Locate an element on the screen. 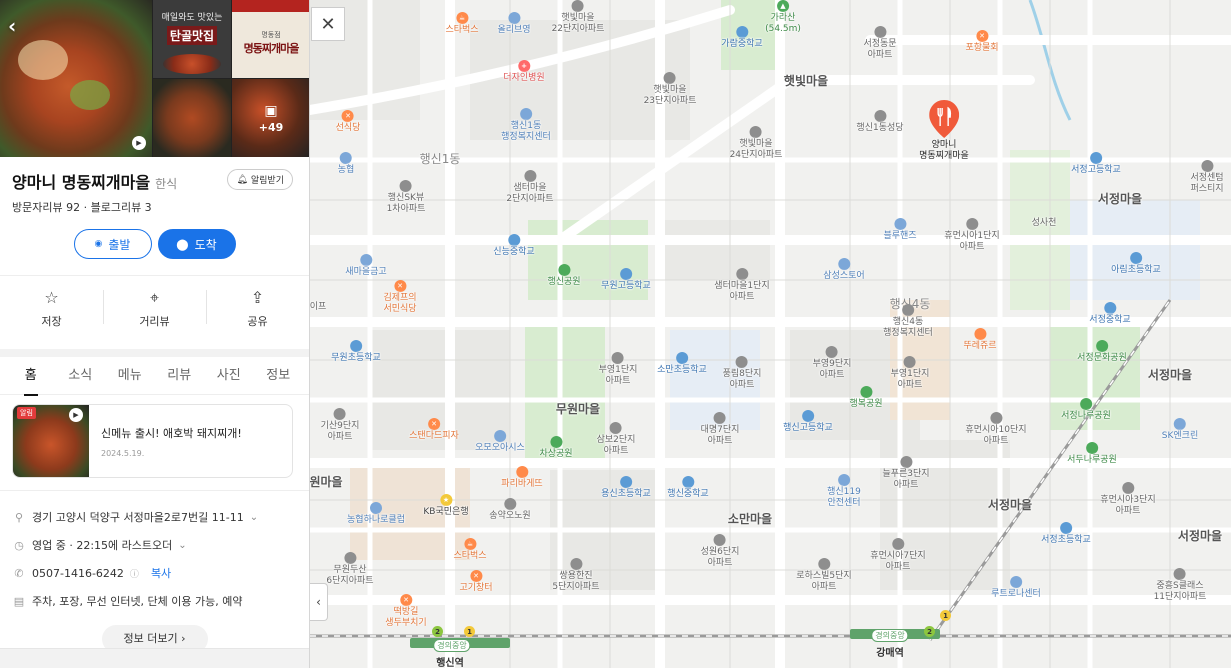 The image size is (1231, 668). poi-lutreunaru: 루트로나센터 is located at coordinates (1016, 588).